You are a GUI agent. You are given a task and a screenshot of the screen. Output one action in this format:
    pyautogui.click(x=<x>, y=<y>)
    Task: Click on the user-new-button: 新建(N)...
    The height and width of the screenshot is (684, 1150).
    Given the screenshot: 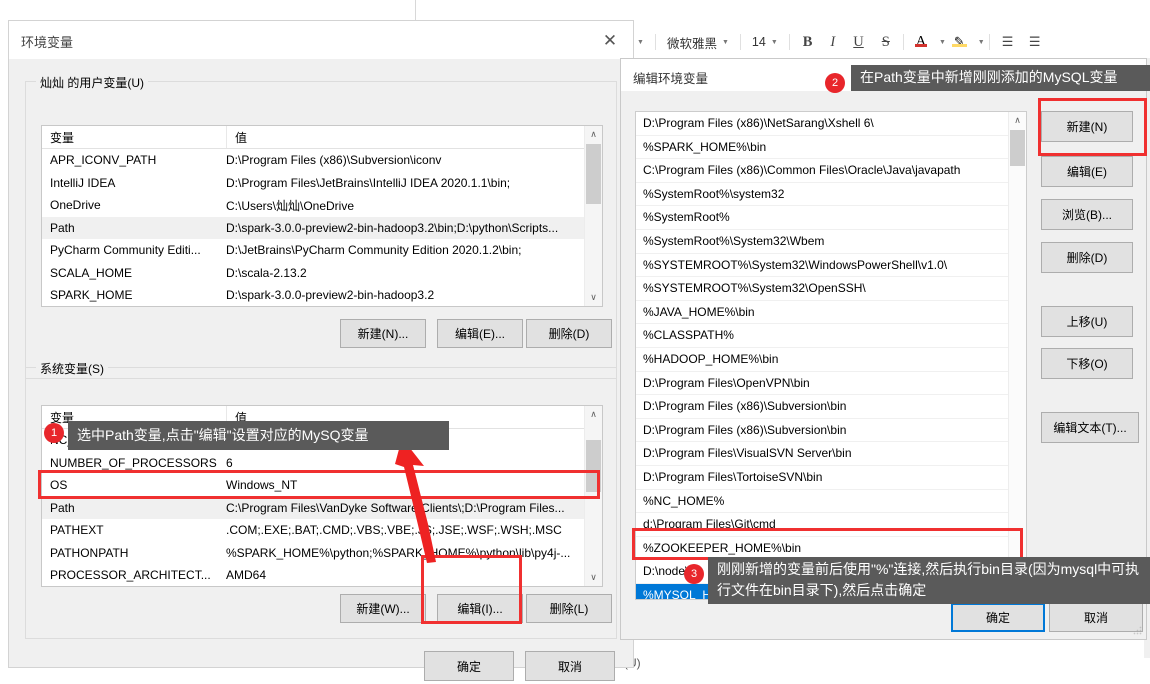 What is the action you would take?
    pyautogui.click(x=383, y=333)
    